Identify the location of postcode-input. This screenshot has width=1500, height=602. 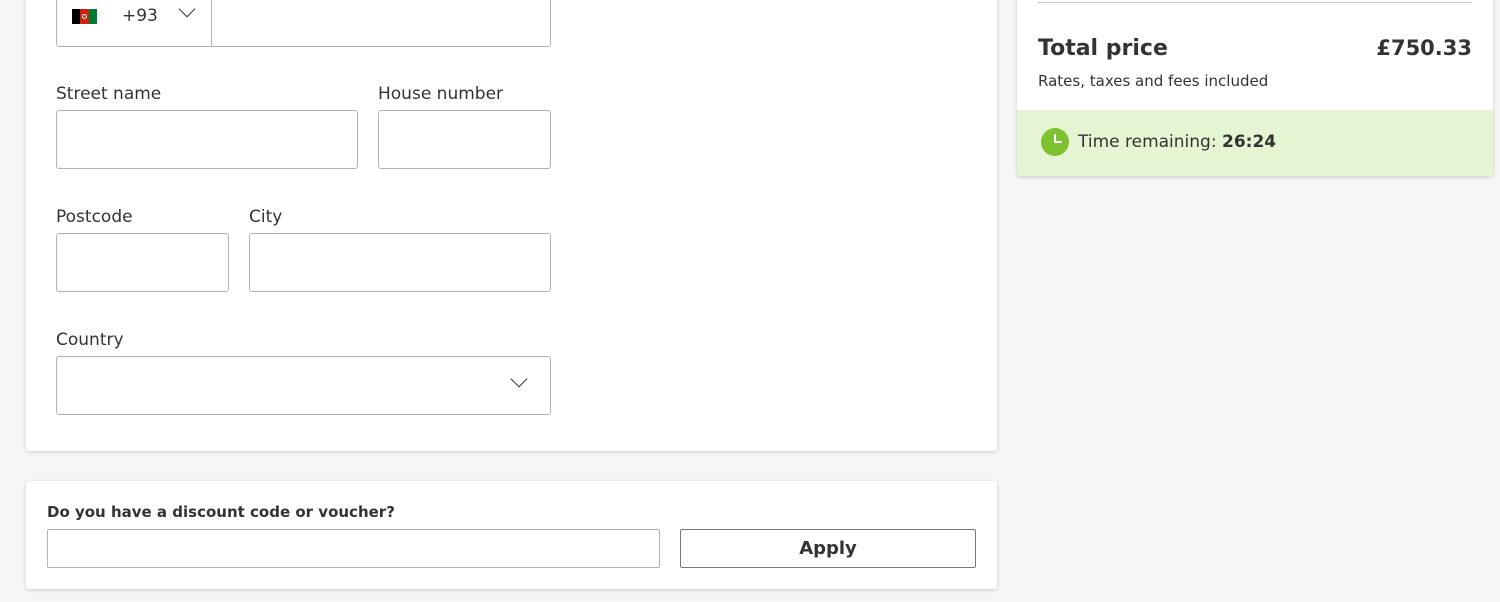
(142, 262).